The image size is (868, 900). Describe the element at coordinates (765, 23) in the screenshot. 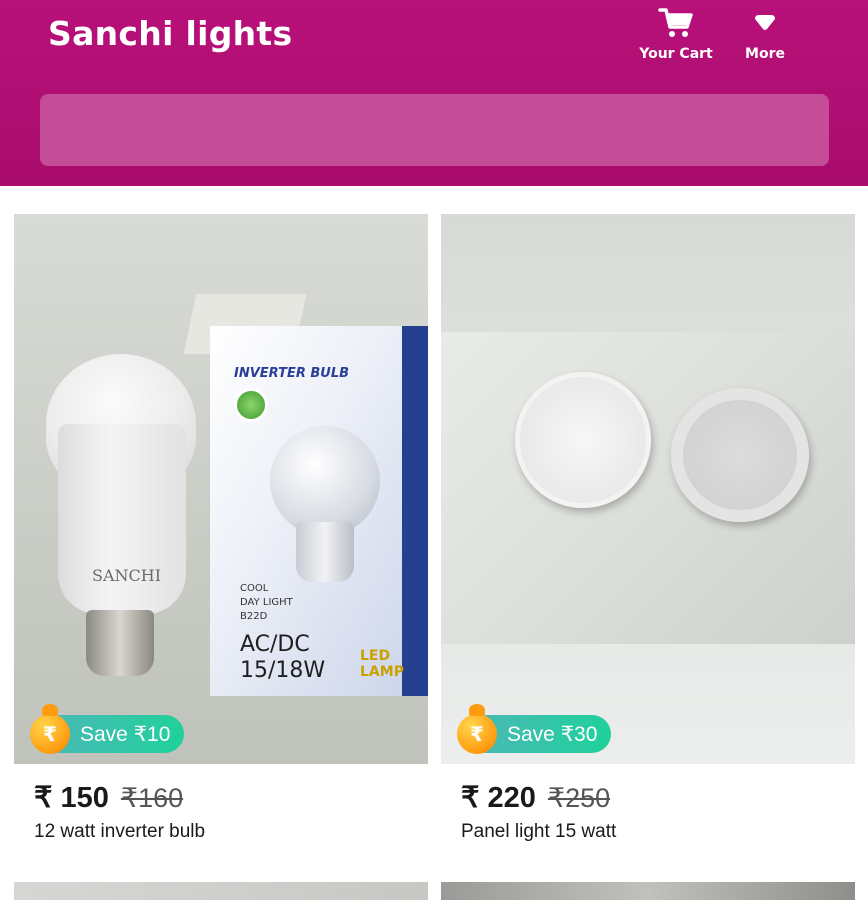

I see `chevron-down-icon` at that location.